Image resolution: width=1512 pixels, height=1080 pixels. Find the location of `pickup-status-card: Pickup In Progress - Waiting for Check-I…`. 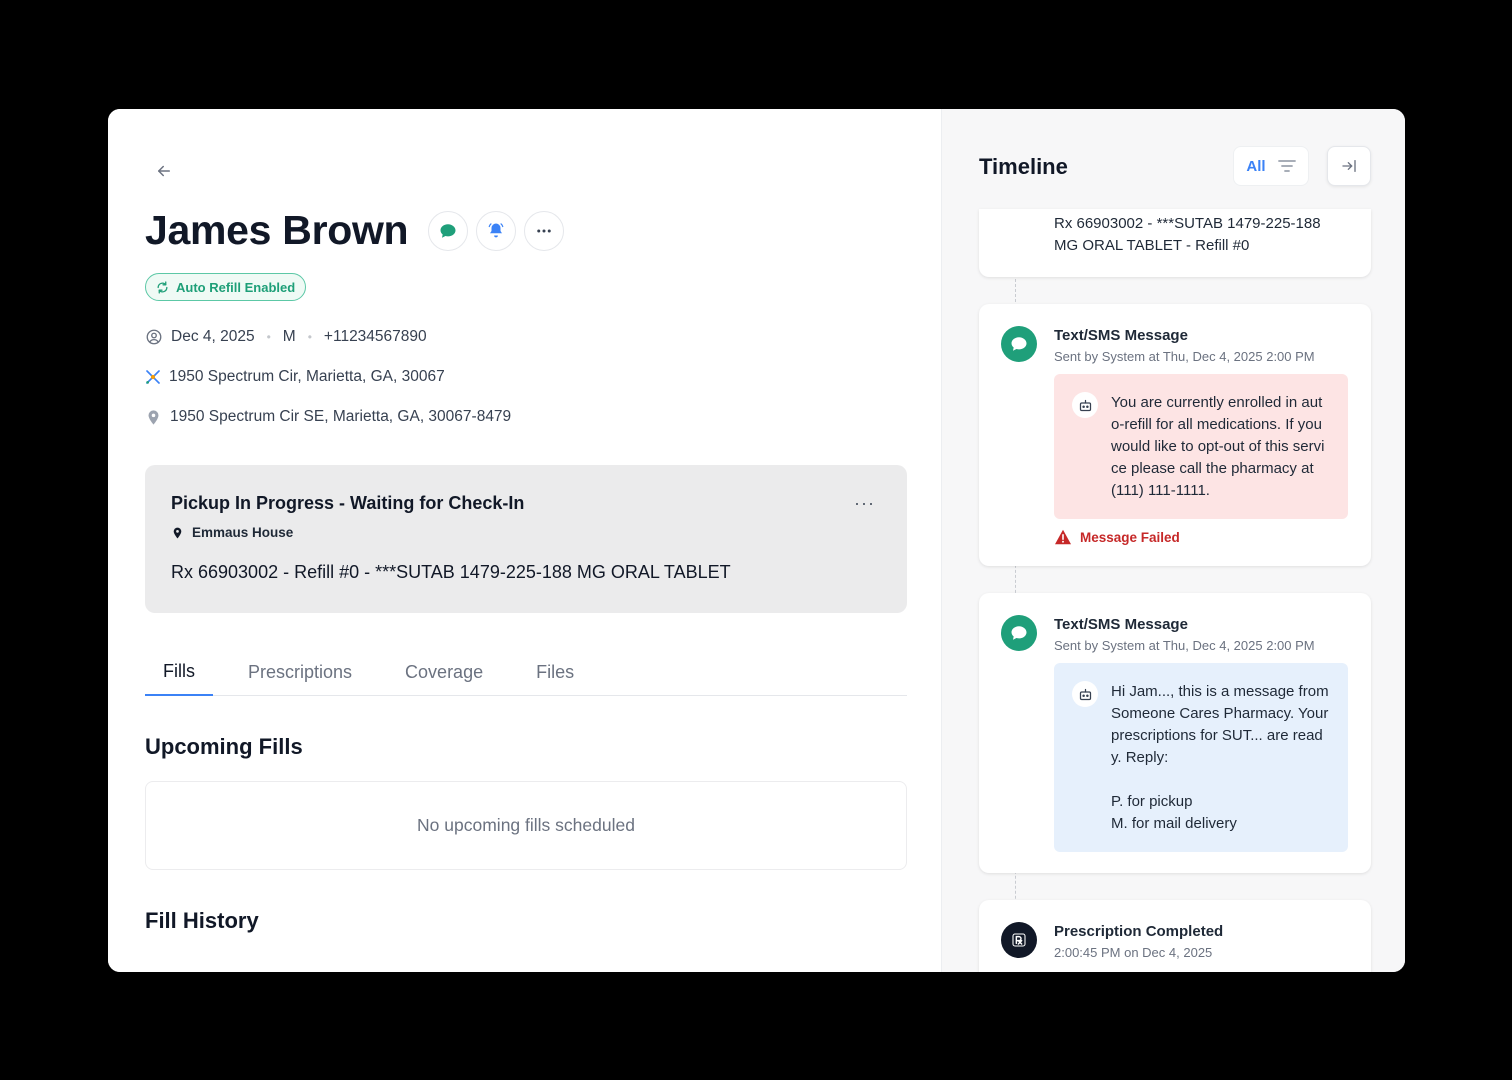

pickup-status-card: Pickup In Progress - Waiting for Check-I… is located at coordinates (526, 539).